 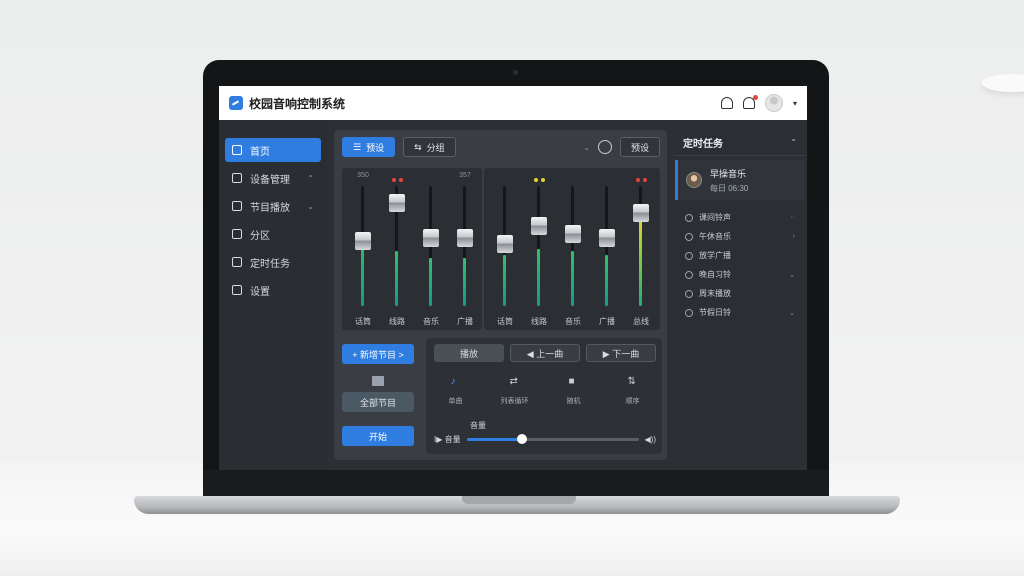 I want to click on start-button: 开始, so click(x=378, y=436).